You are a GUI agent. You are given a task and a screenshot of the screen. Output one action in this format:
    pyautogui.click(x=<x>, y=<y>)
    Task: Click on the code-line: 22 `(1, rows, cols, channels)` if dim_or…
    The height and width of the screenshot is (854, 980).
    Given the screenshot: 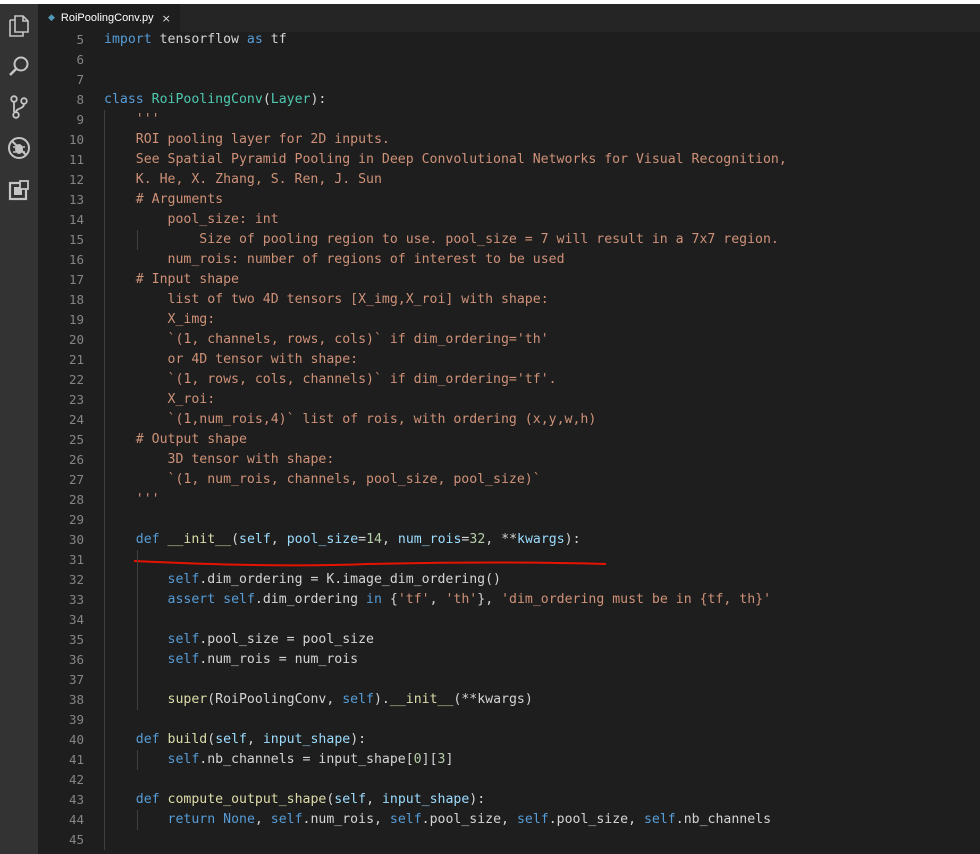 What is the action you would take?
    pyautogui.click(x=509, y=380)
    